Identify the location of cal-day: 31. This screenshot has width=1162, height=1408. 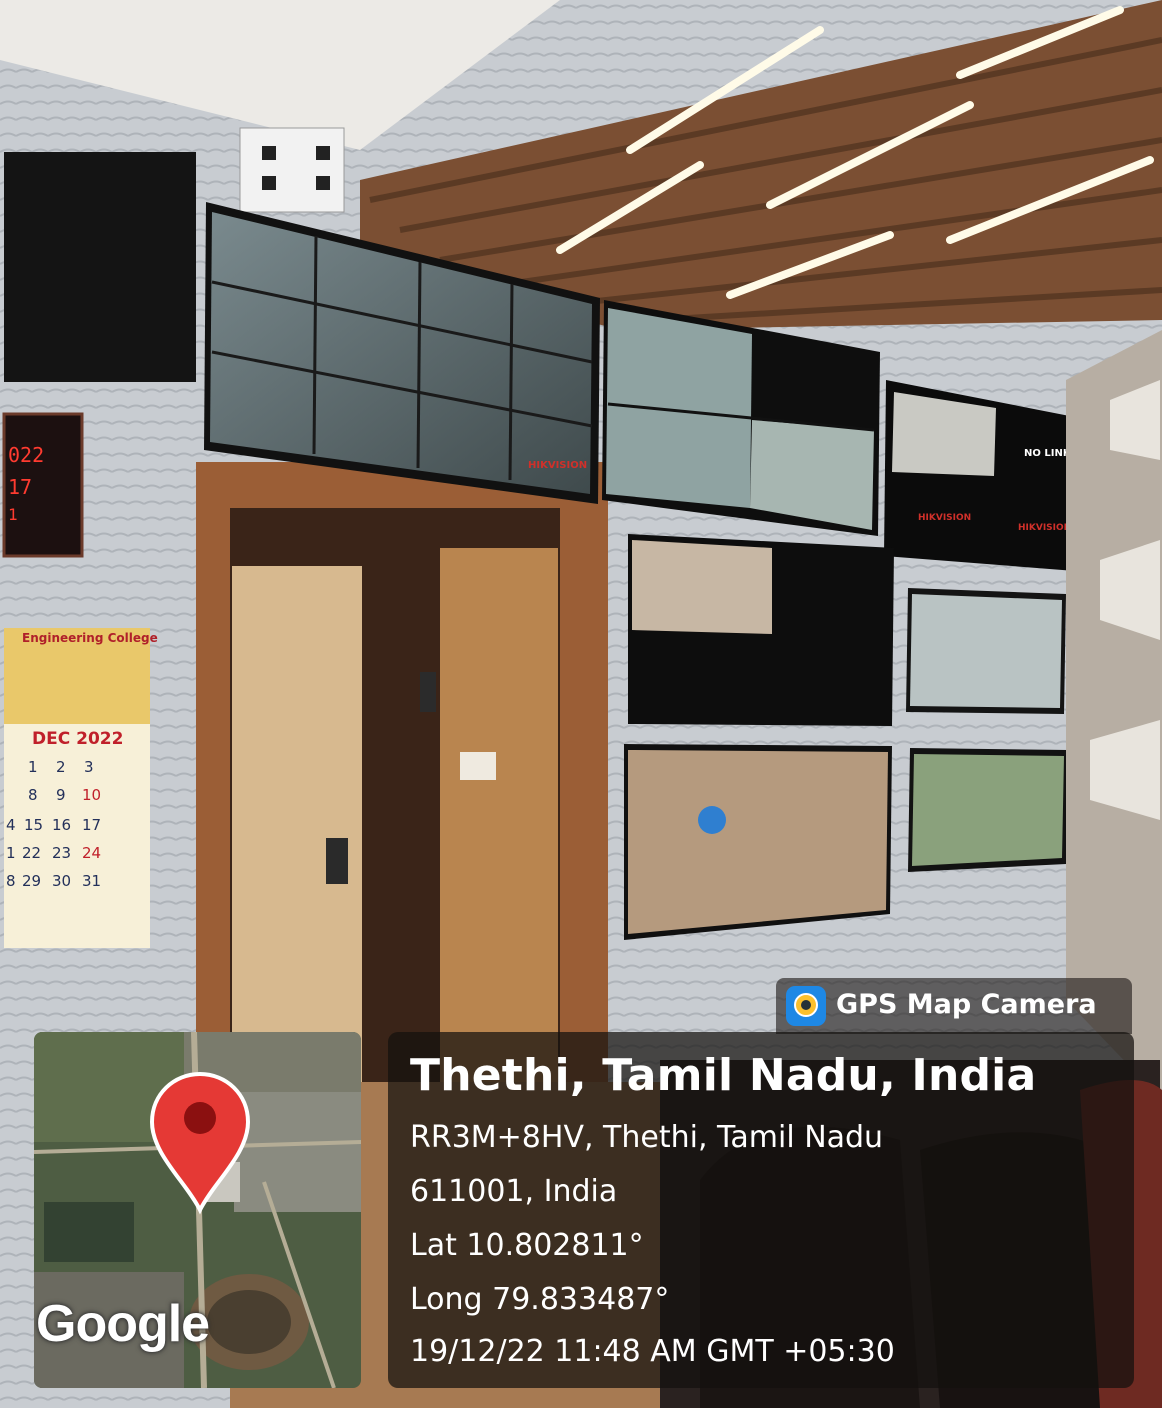
(91, 881).